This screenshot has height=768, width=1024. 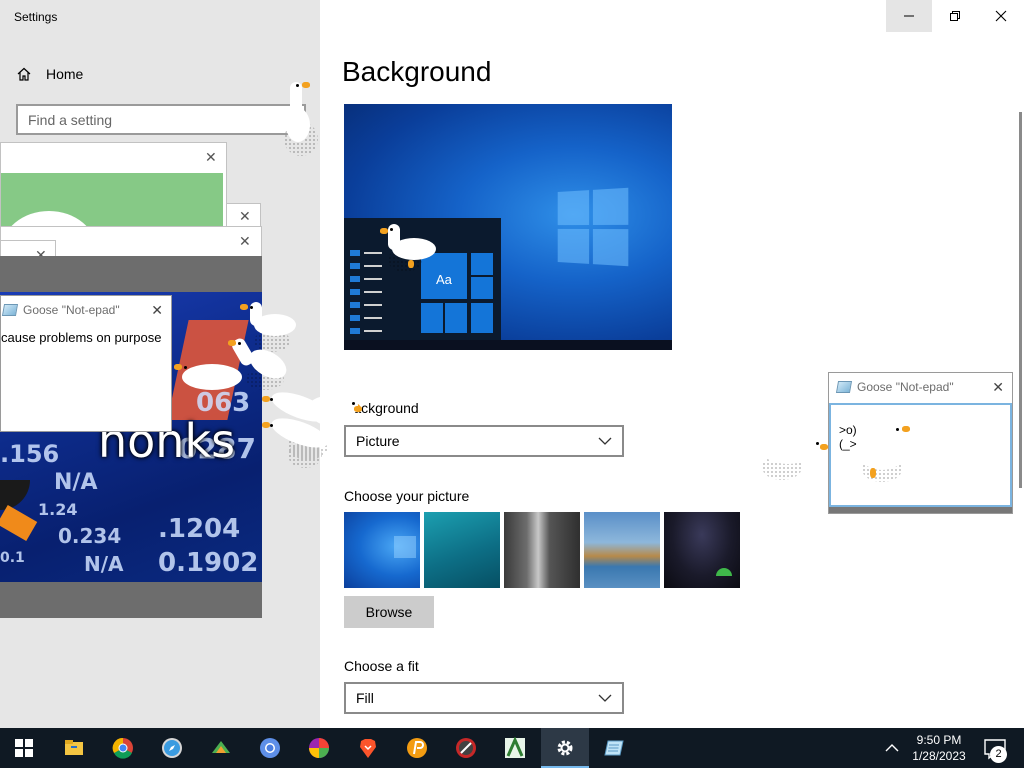 I want to click on taskbar-chrome, so click(x=123, y=748).